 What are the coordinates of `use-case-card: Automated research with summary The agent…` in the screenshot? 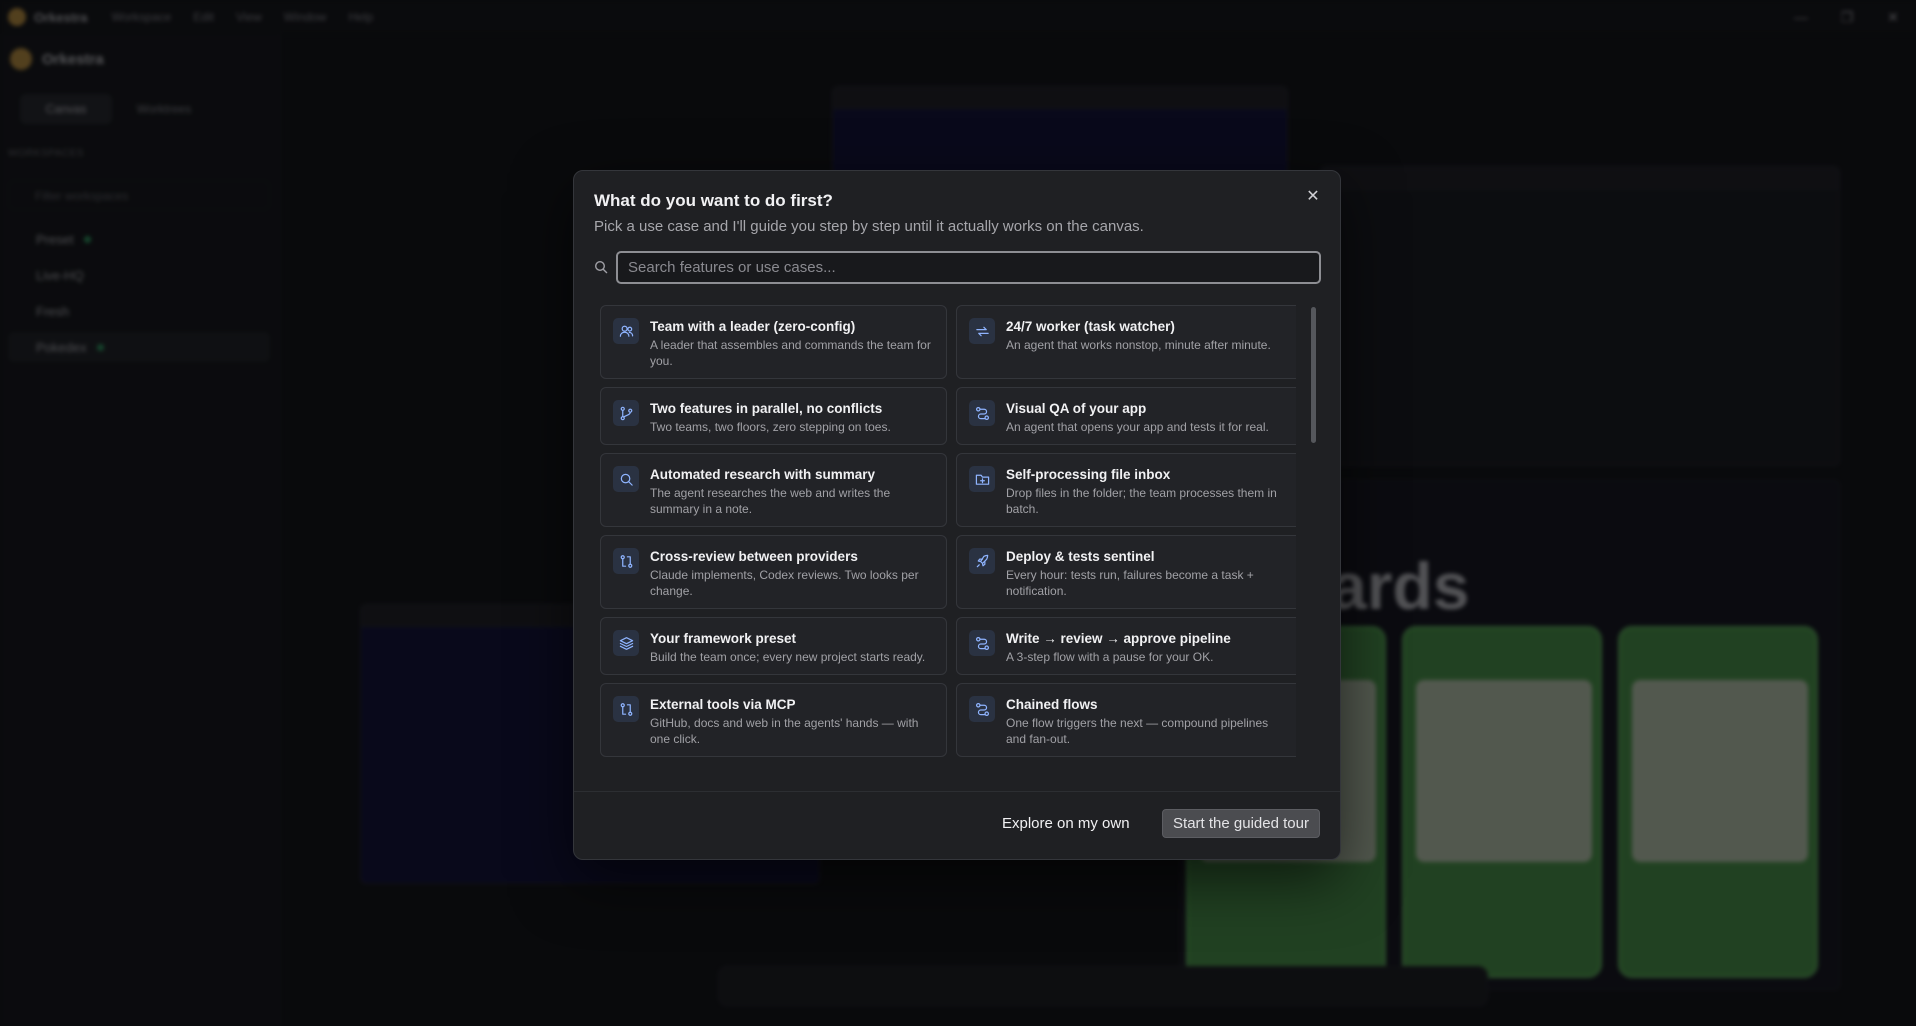 It's located at (773, 490).